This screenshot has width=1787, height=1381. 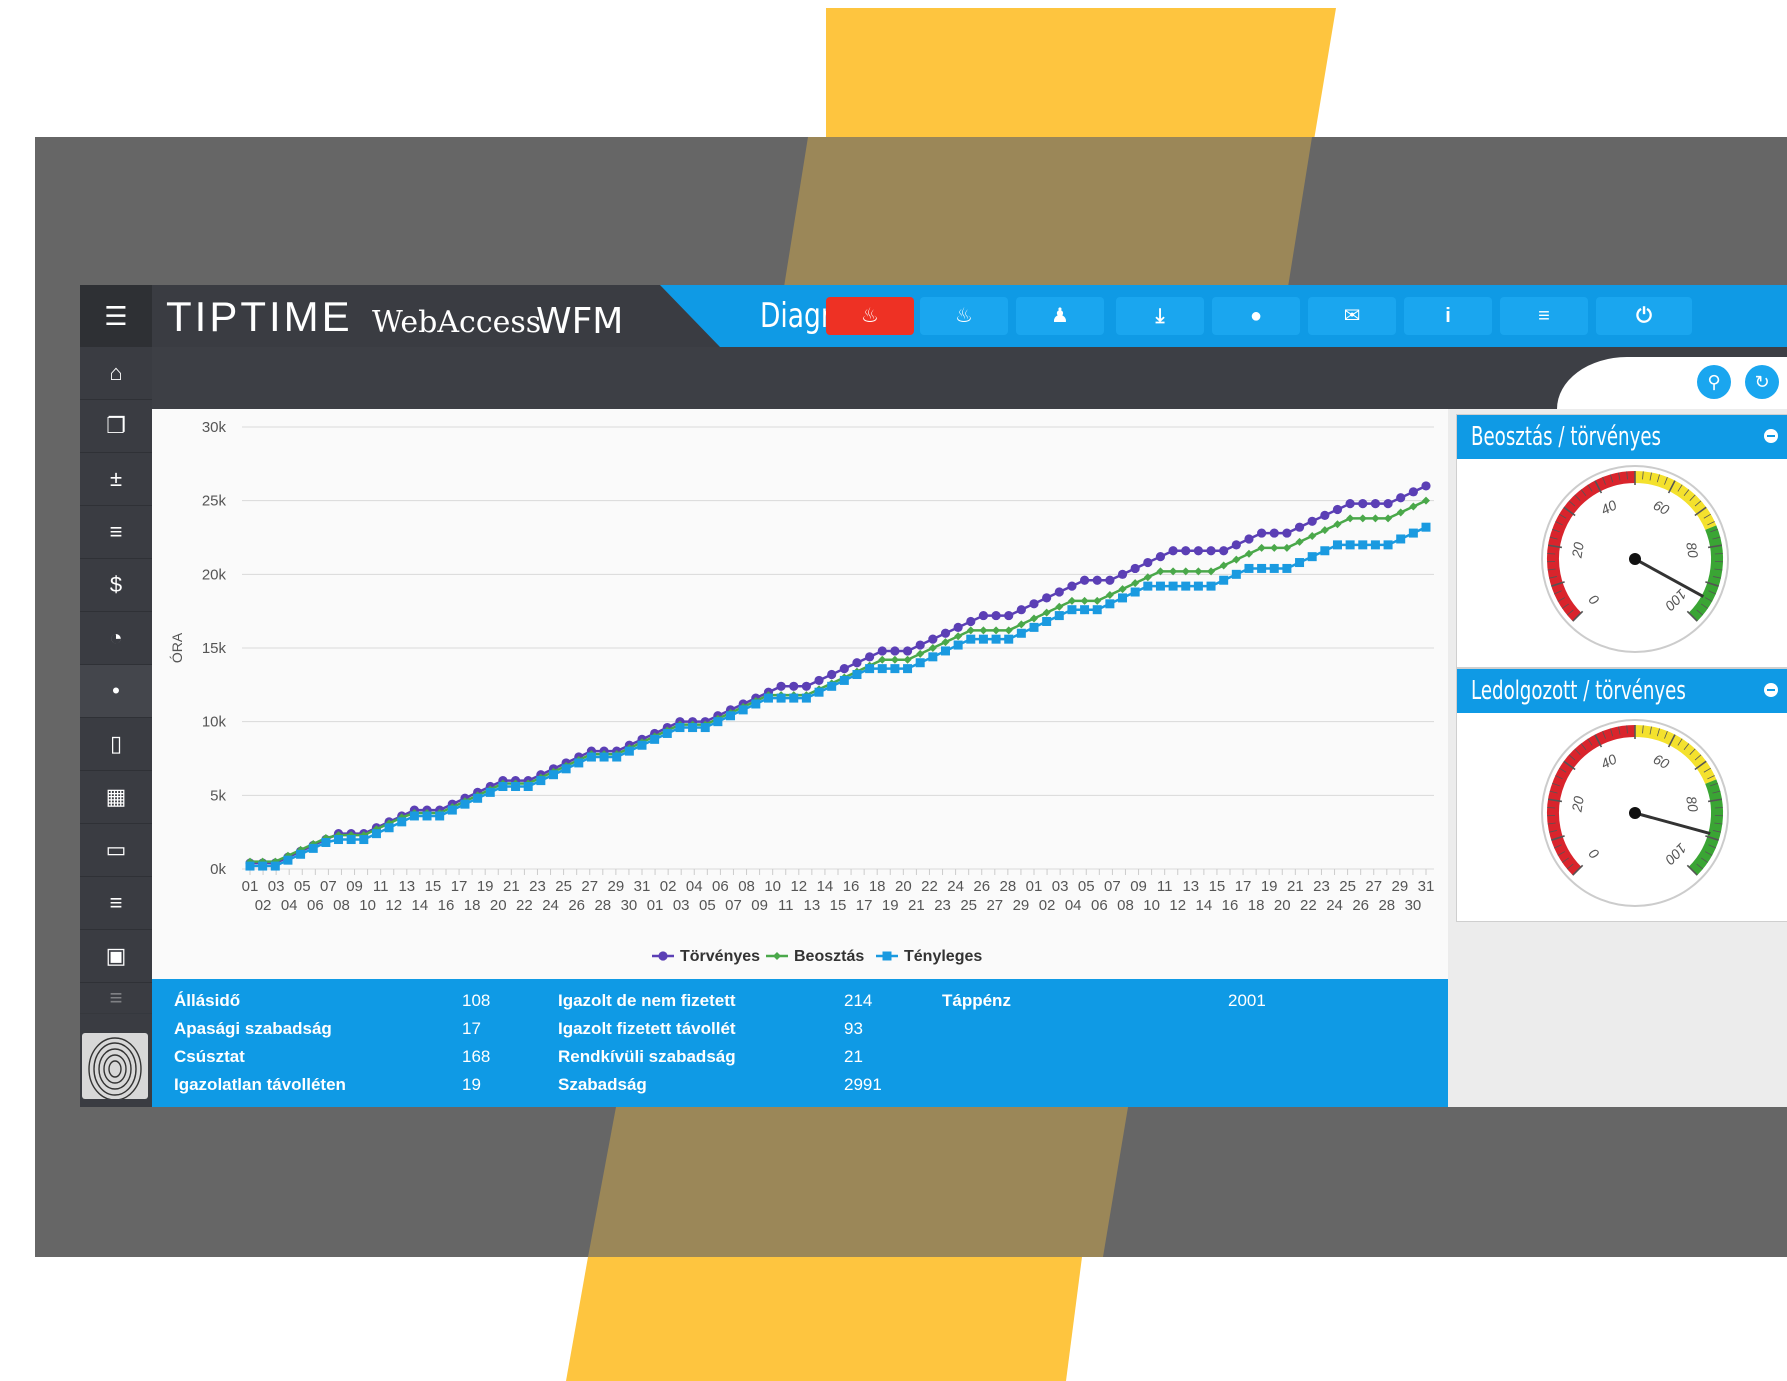 I want to click on sidebar-item-badge: ▣, so click(x=116, y=956).